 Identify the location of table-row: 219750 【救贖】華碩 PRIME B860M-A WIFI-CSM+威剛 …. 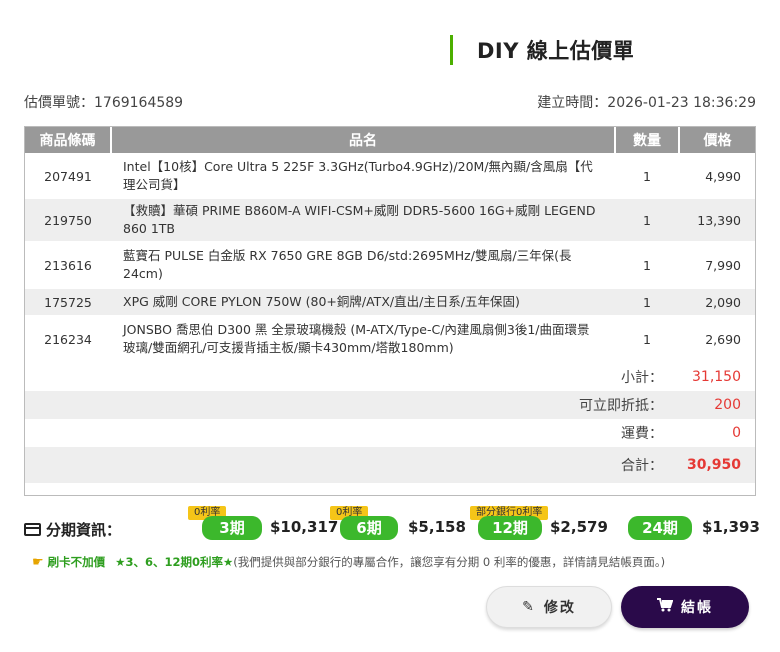
(390, 220).